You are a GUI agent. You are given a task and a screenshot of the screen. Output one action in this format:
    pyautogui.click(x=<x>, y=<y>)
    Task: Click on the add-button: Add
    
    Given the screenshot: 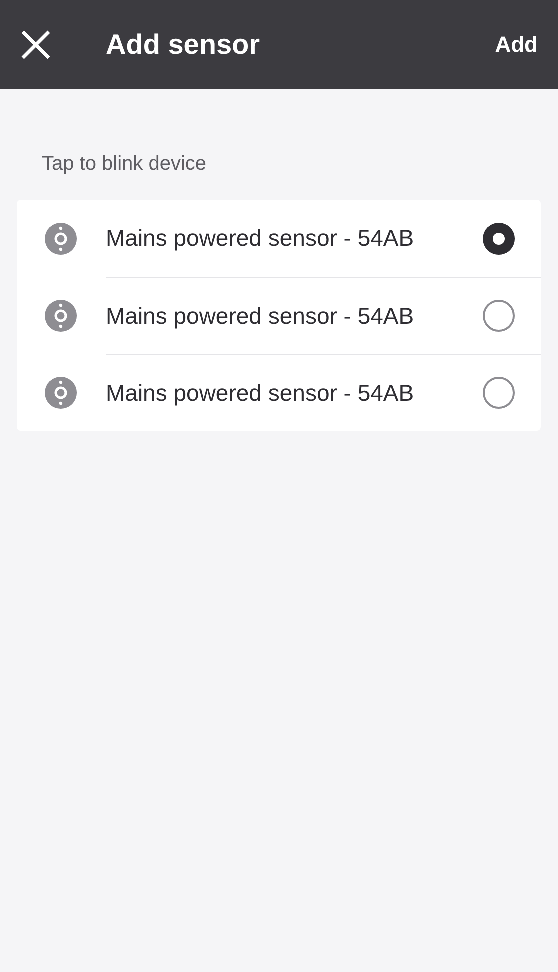 What is the action you would take?
    pyautogui.click(x=516, y=44)
    